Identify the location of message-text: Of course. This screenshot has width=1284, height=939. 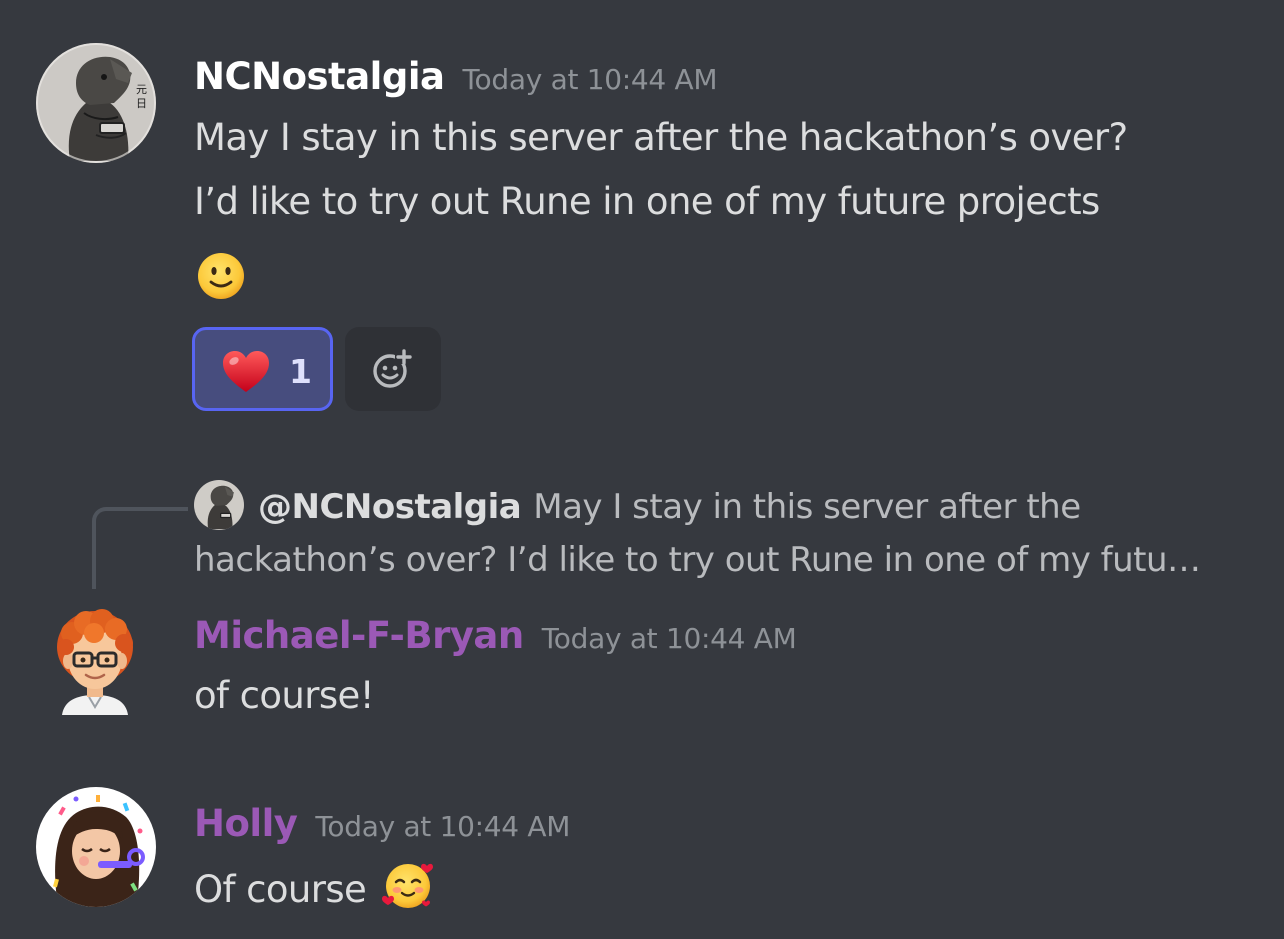
(280, 889).